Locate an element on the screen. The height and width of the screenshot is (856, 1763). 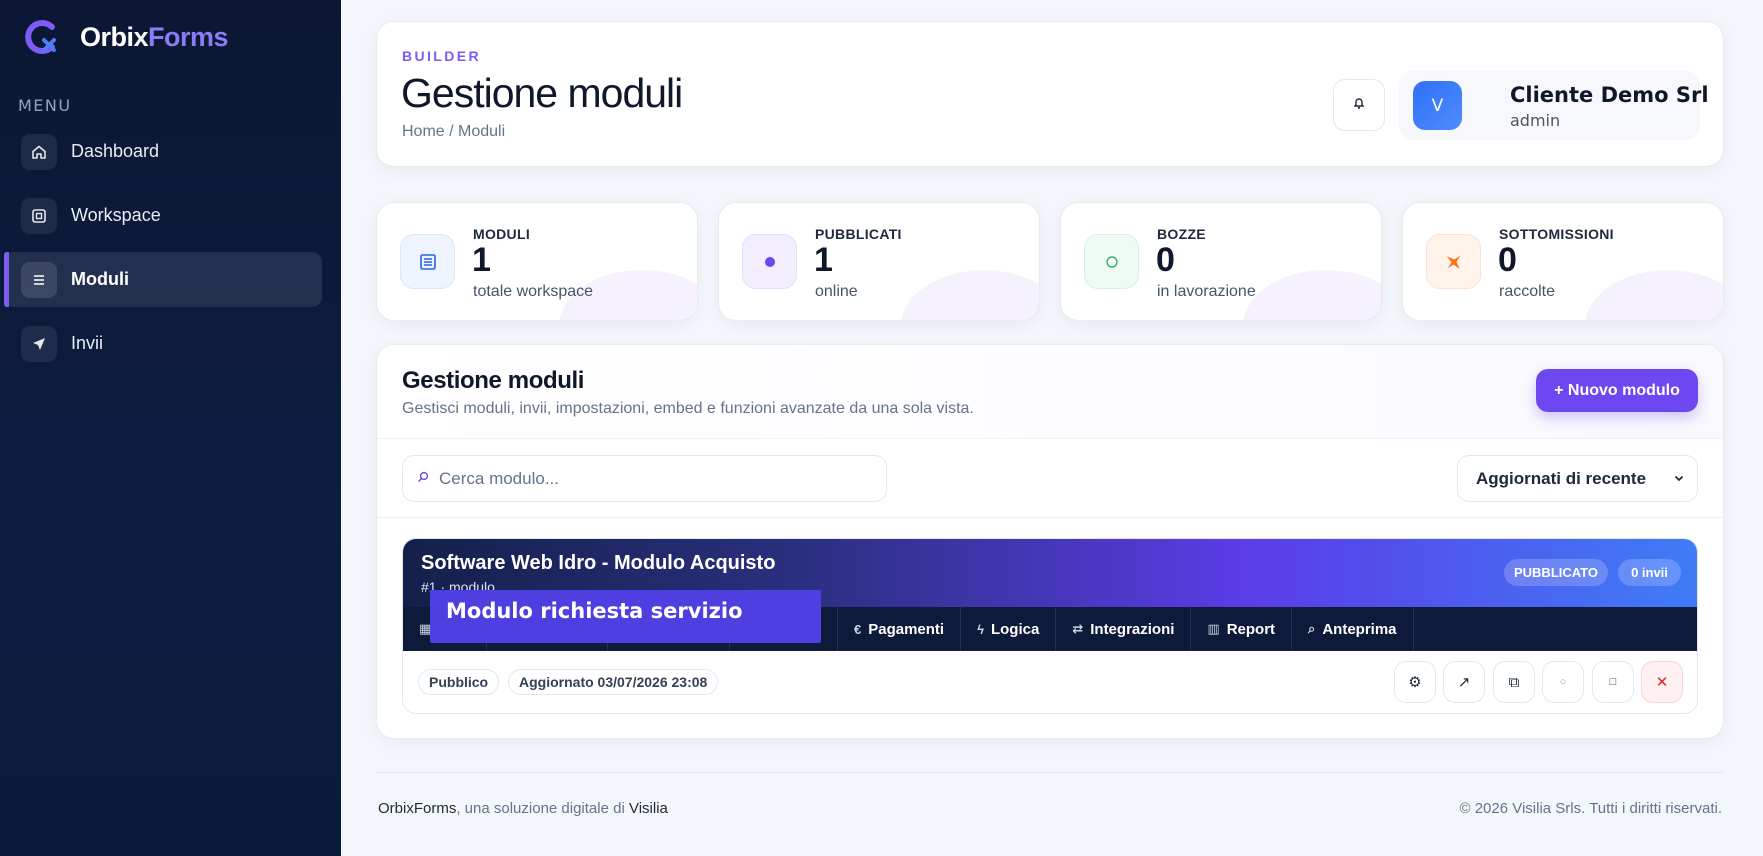
page-eyebrow: BUILDER is located at coordinates (442, 56).